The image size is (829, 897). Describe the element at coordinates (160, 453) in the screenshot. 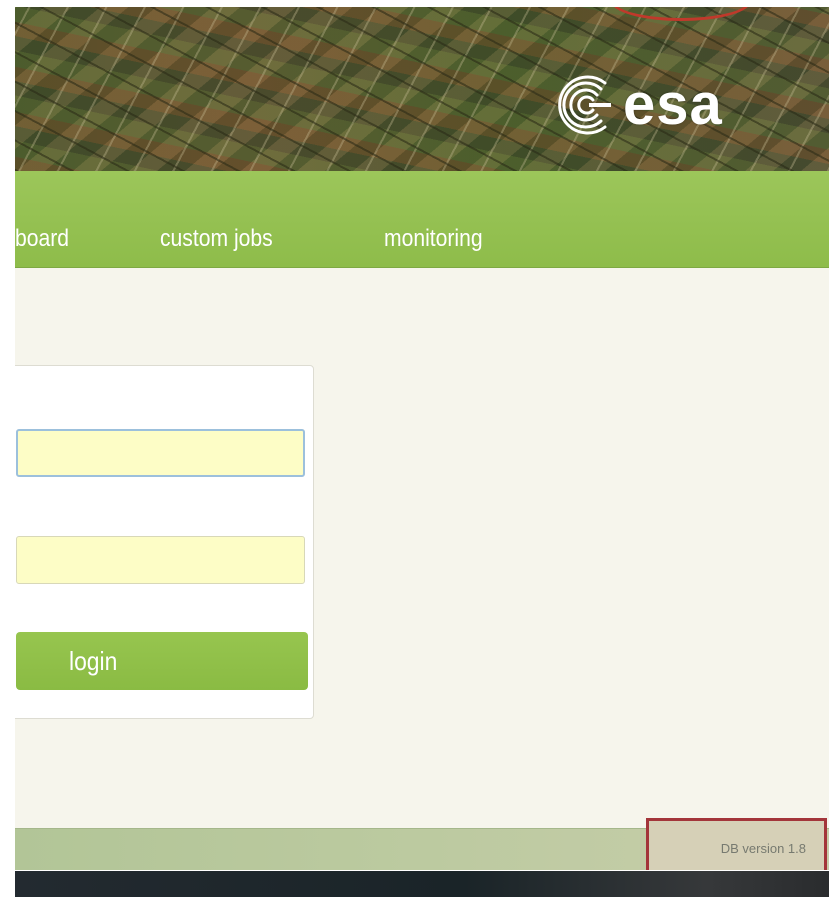

I see `username-input` at that location.